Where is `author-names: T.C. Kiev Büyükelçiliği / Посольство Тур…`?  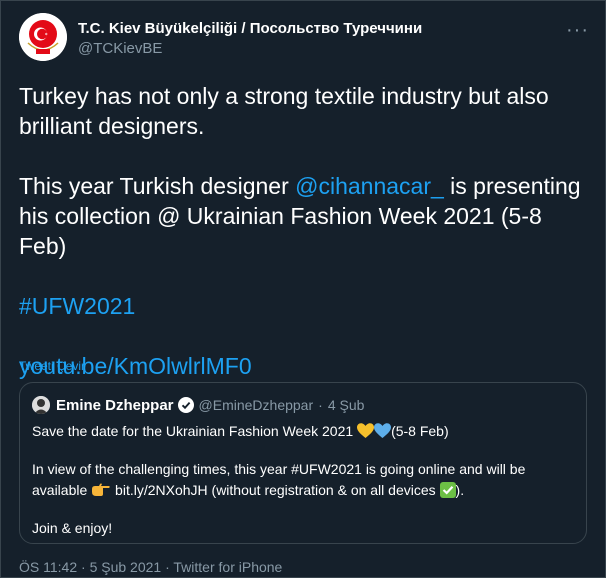
author-names: T.C. Kiev Büyükelçiliği / Посольство Тур… is located at coordinates (250, 38).